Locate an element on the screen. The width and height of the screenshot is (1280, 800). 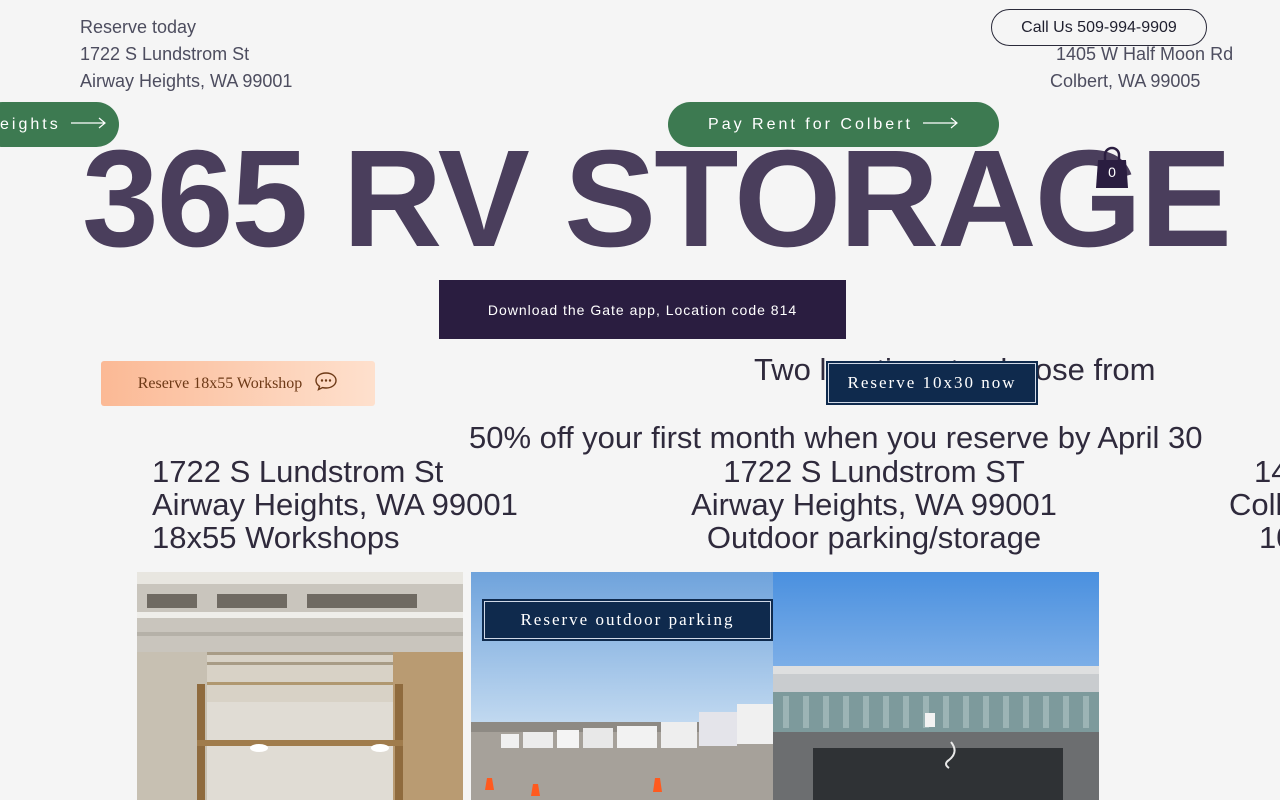
reserve-outdoor-parking-button: Reserve outdoor parking is located at coordinates (627, 620).